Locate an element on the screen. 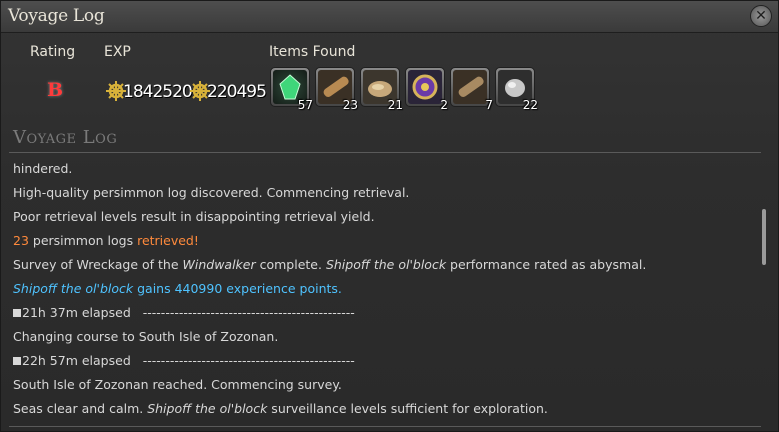 The width and height of the screenshot is (779, 432). voyage-log-heading: Voyage Log is located at coordinates (65, 137).